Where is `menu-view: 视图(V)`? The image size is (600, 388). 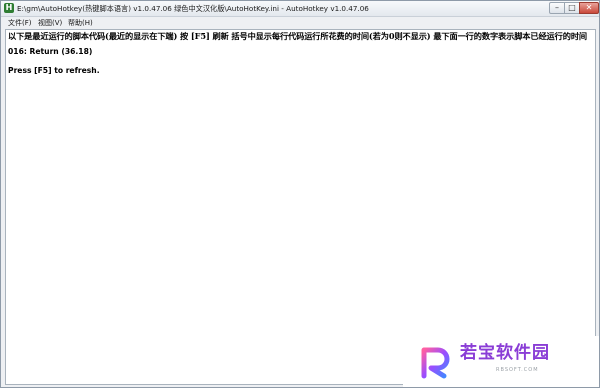
menu-view: 视图(V) is located at coordinates (50, 23).